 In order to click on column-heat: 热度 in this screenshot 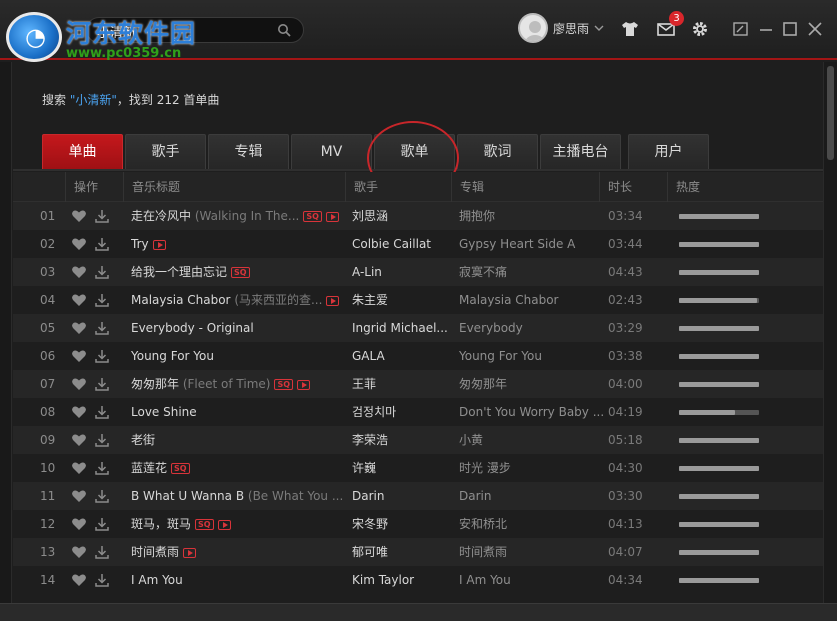, I will do `click(745, 187)`.